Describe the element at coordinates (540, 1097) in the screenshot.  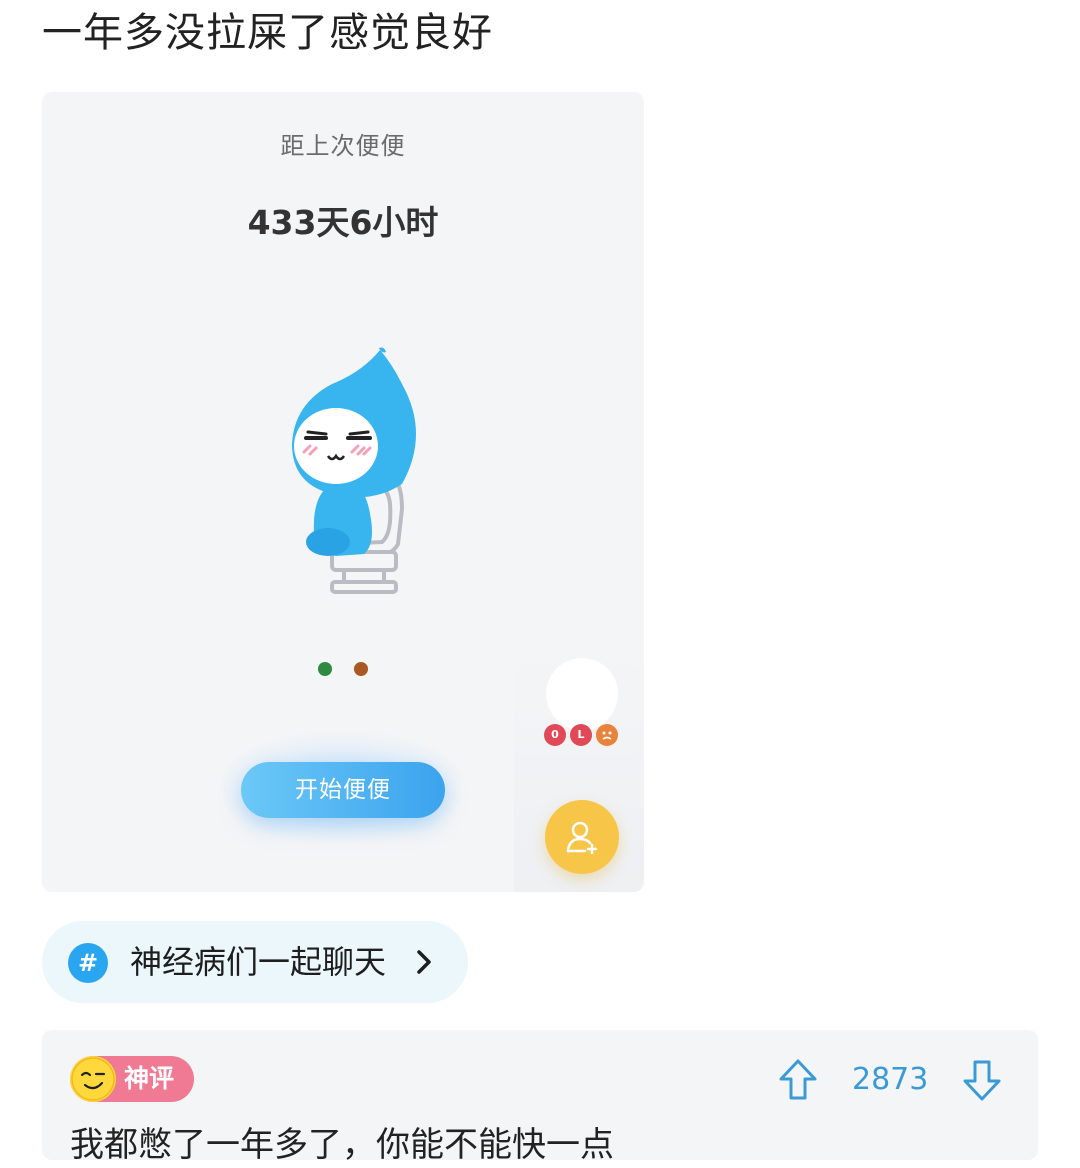
I see `top-comment-card: 神评 2873 我都憋了一年多了，你能不能快一点` at that location.